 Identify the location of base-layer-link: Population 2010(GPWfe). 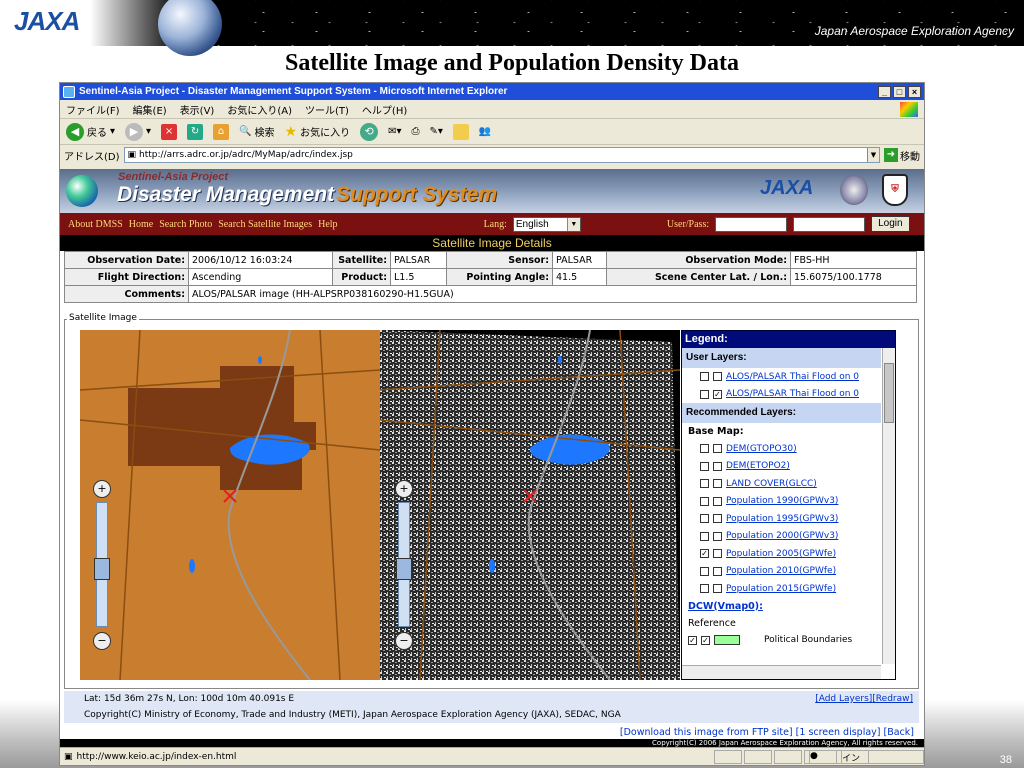
(781, 571).